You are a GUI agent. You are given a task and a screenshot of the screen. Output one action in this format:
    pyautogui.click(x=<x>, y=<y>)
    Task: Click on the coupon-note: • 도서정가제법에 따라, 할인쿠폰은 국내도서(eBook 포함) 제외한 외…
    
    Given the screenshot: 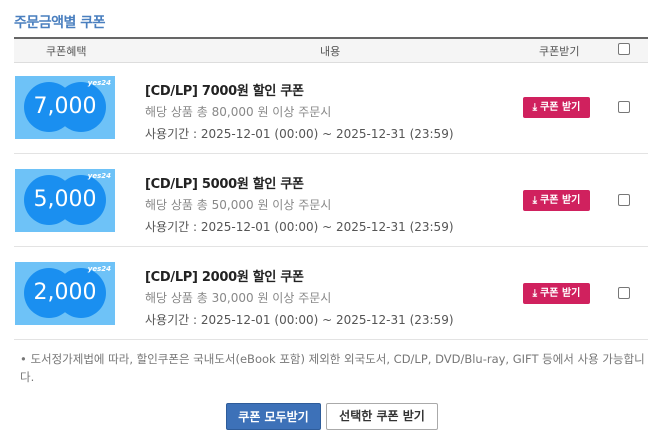 What is the action you would take?
    pyautogui.click(x=332, y=368)
    